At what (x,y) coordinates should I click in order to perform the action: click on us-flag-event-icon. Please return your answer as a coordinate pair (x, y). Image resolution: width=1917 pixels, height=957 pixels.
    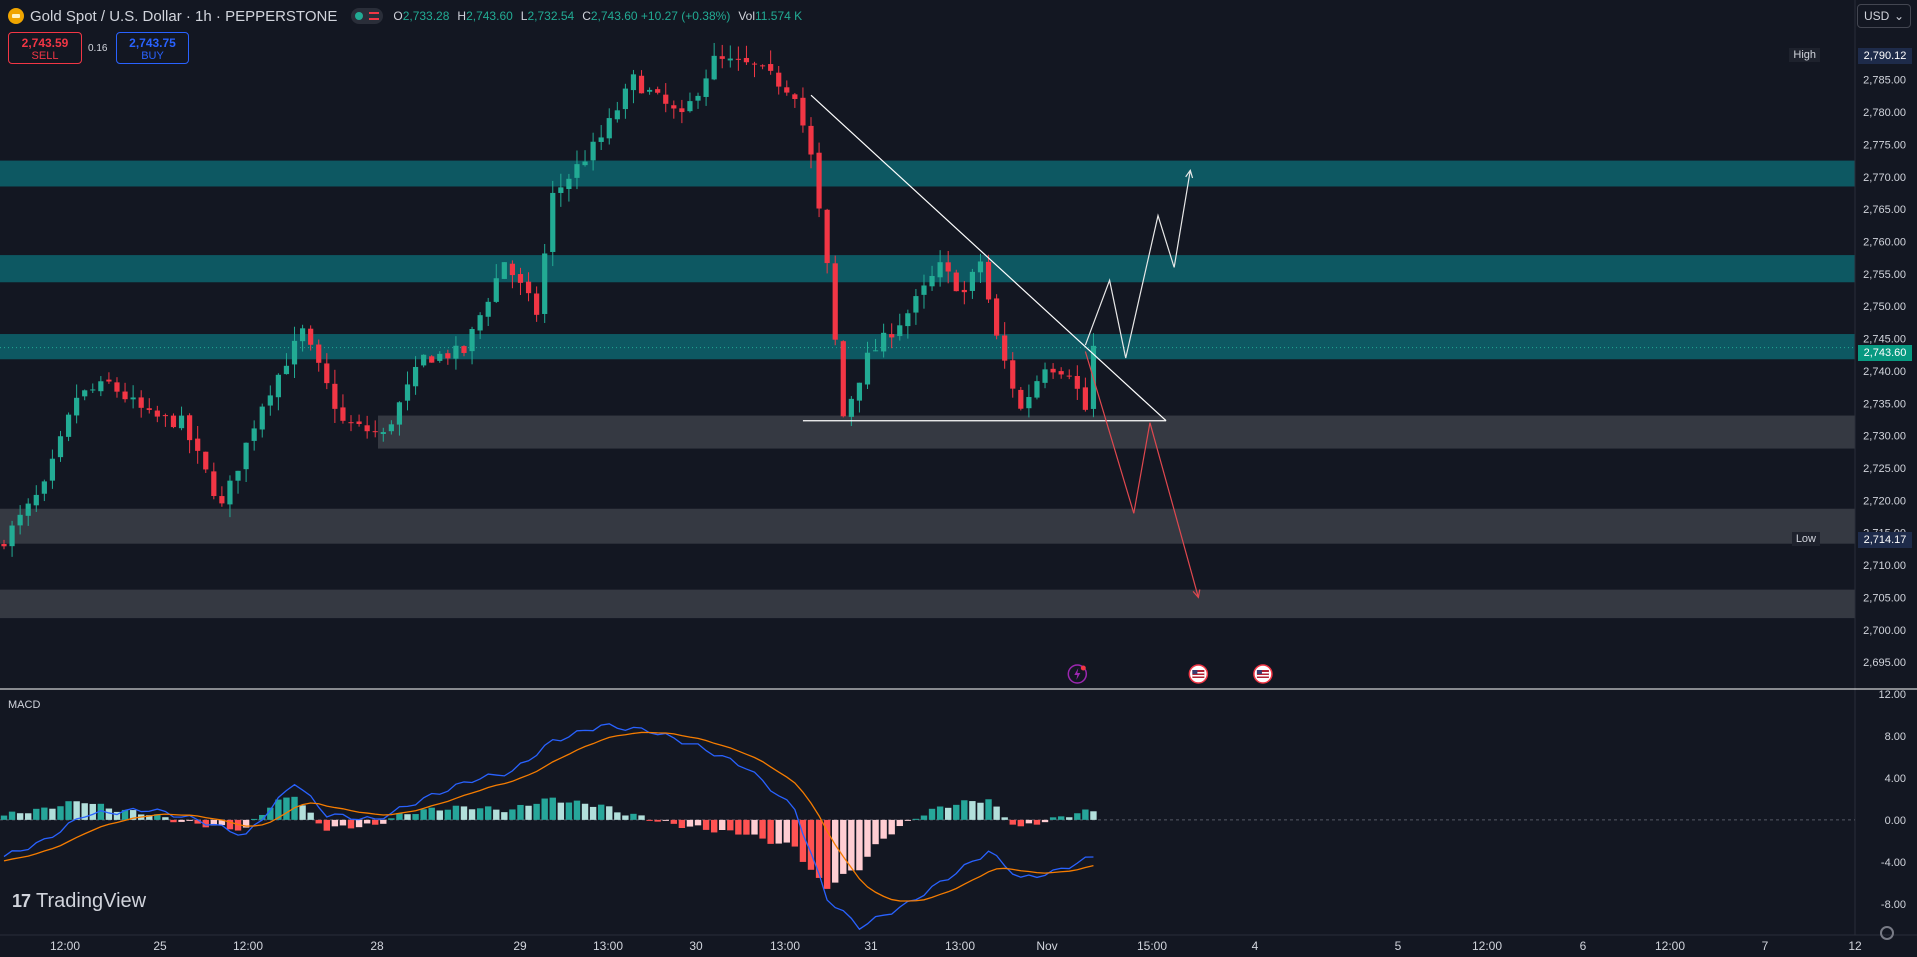
    Looking at the image, I should click on (1198, 674).